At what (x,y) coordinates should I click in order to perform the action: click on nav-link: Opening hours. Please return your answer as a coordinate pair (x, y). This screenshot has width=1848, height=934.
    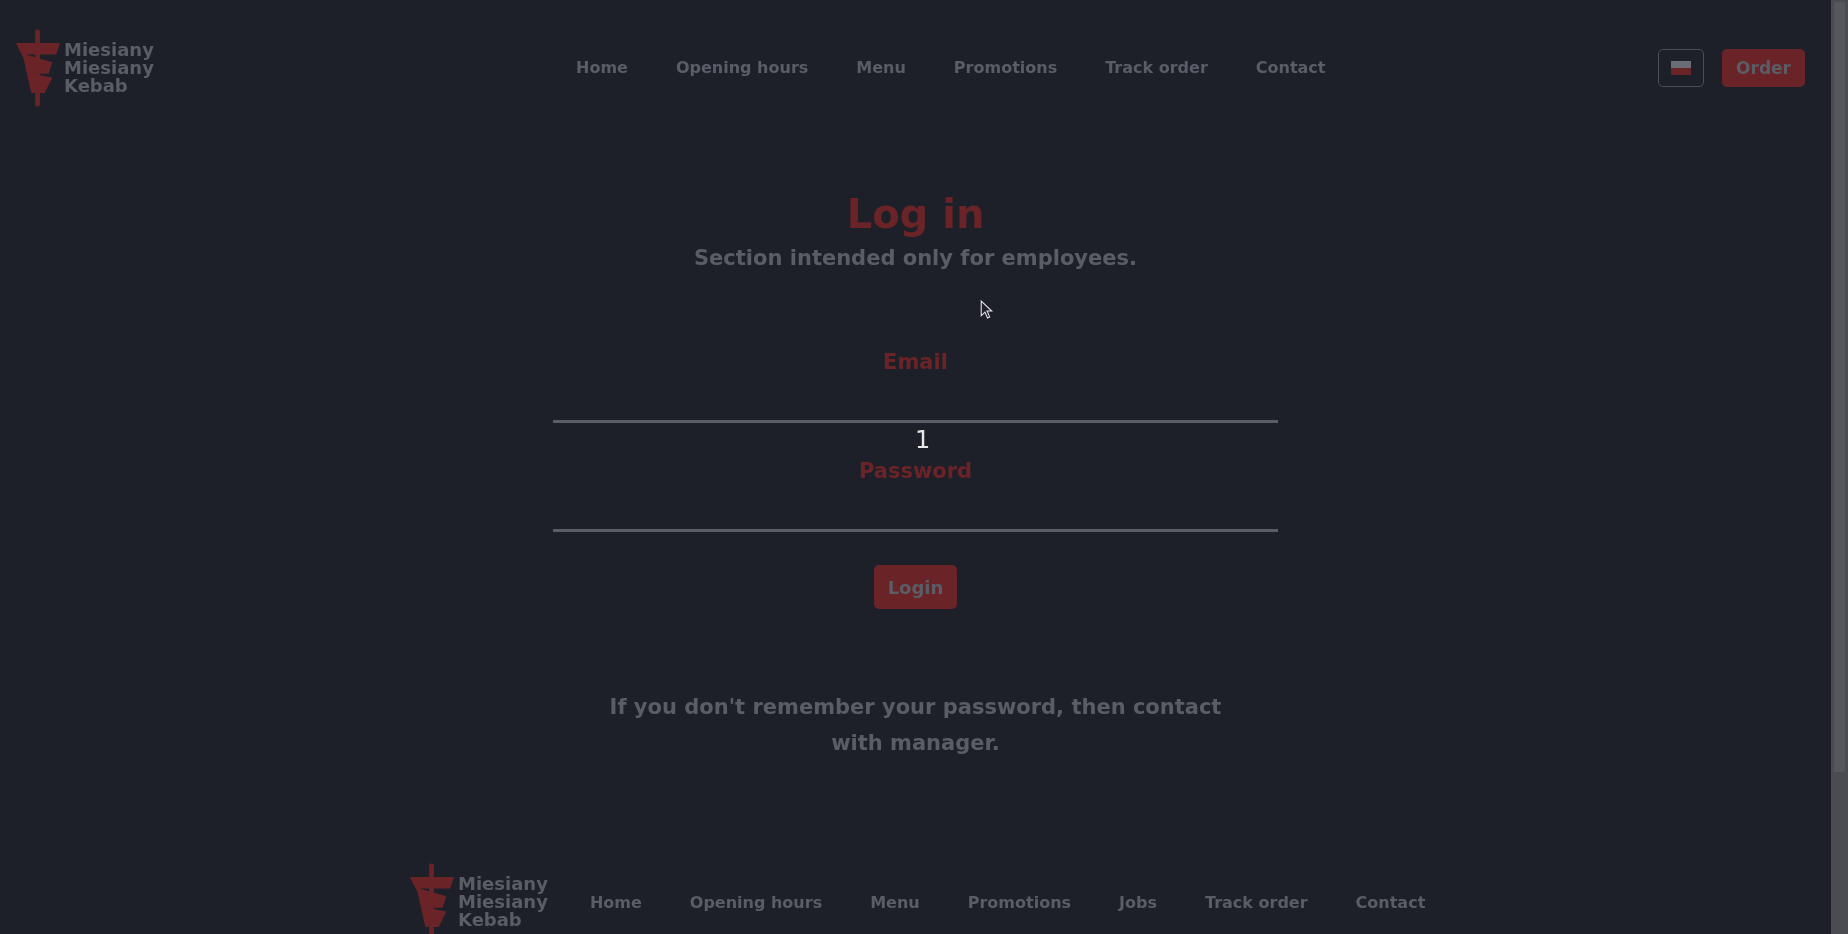
    Looking at the image, I should click on (742, 67).